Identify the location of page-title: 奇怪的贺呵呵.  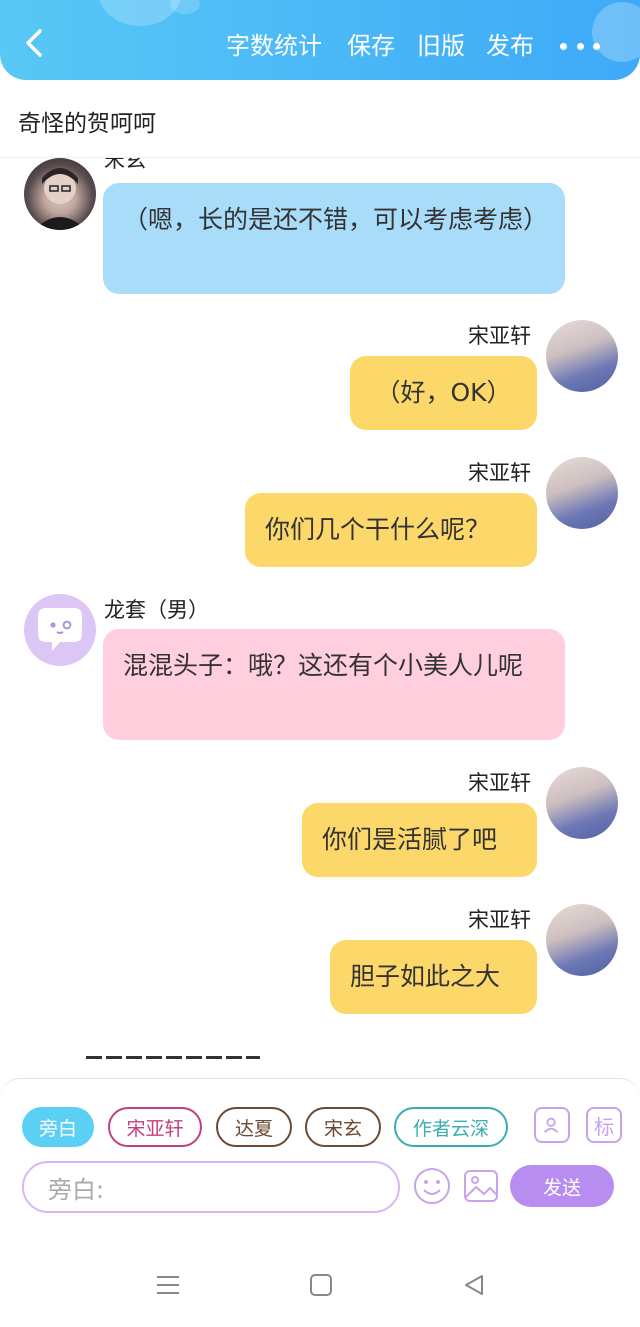
(87, 121).